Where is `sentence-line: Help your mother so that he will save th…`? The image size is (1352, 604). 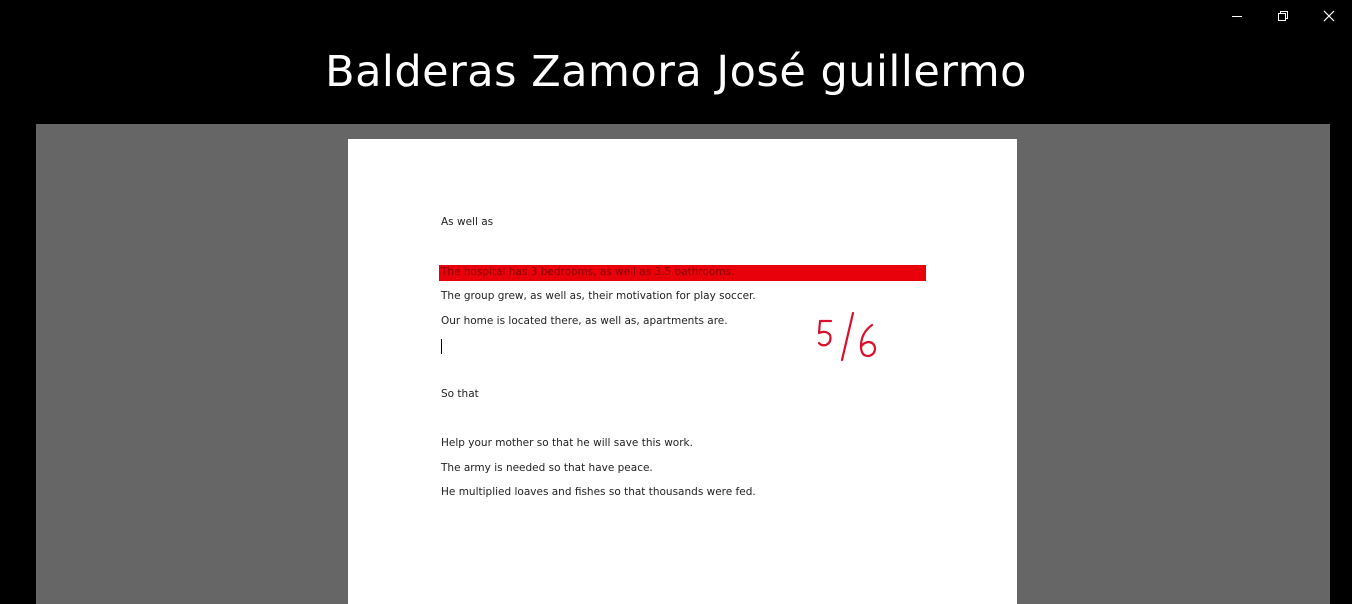 sentence-line: Help your mother so that he will save th… is located at coordinates (567, 443).